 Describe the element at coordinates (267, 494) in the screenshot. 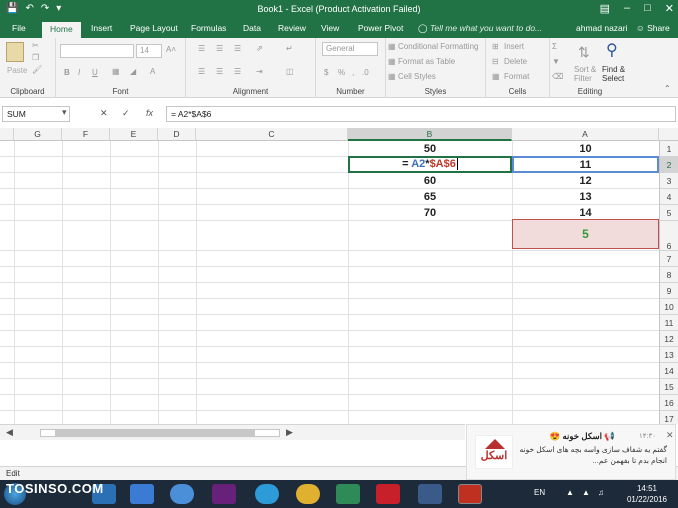

I see `telegram-icon` at that location.